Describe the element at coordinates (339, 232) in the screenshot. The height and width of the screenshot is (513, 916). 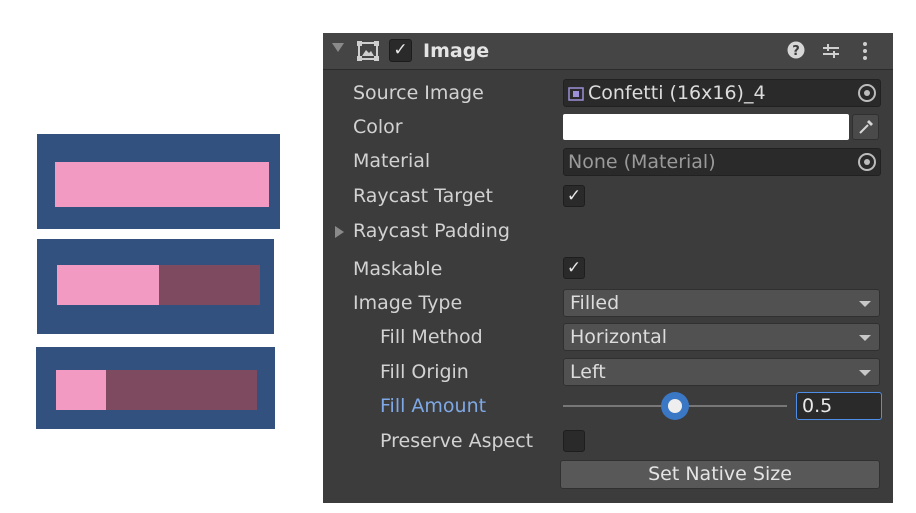
I see `expand-arrow-icon` at that location.